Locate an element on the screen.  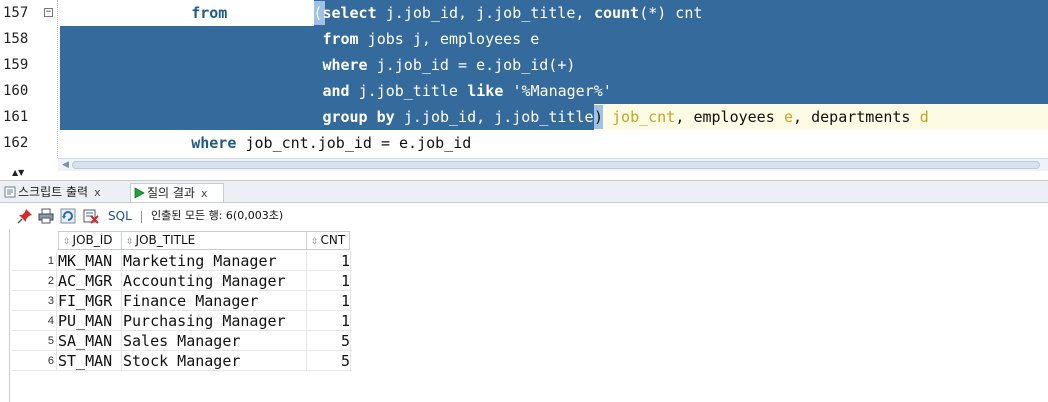
scroll-left-icon: ◀ is located at coordinates (65, 165).